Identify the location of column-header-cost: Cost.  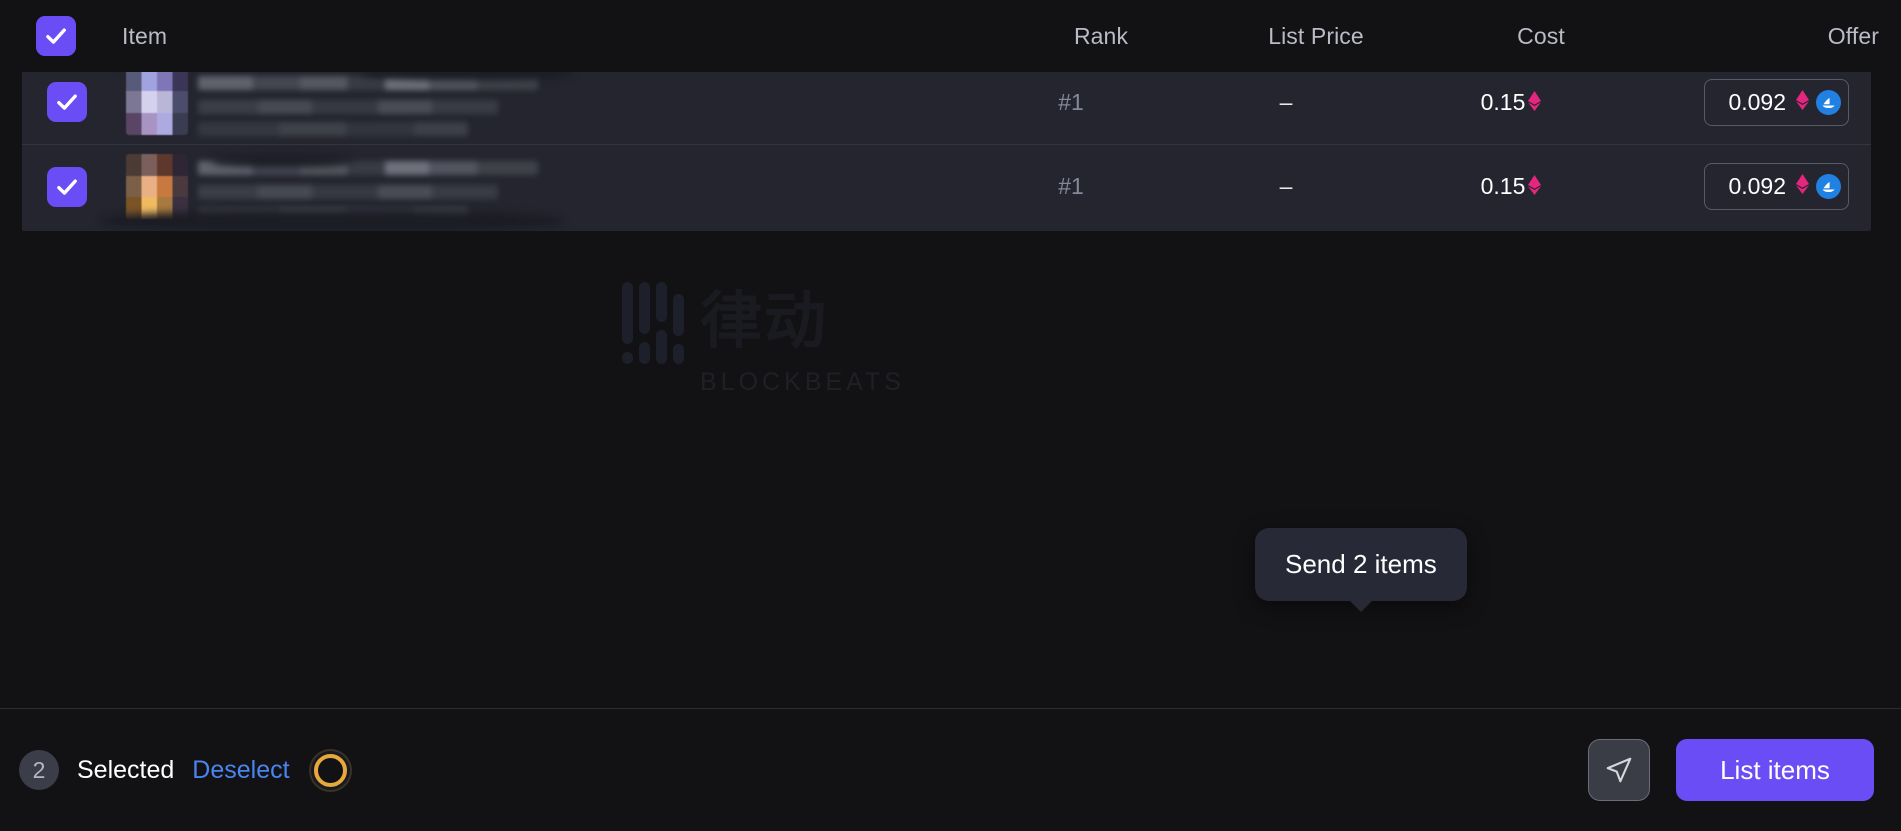
(1541, 36).